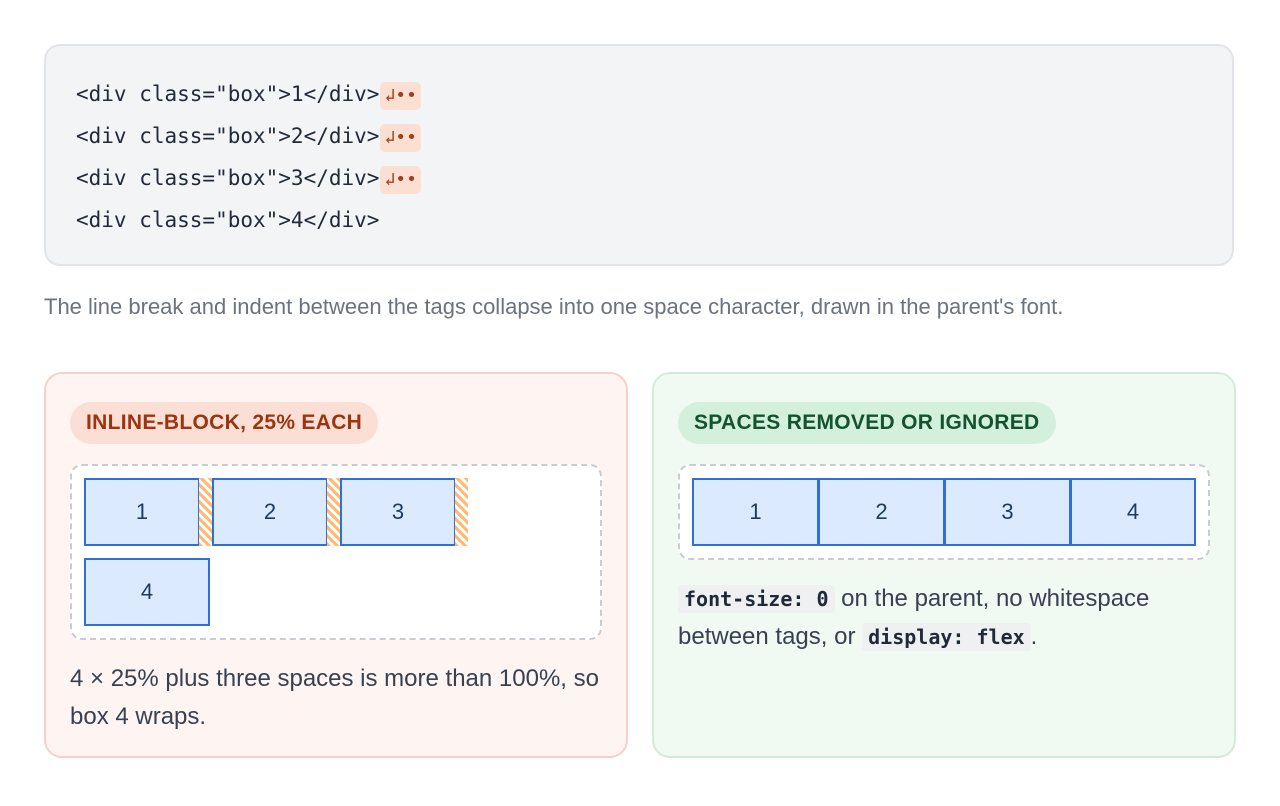 The image size is (1280, 806). I want to click on inline-code: display: flex, so click(946, 637).